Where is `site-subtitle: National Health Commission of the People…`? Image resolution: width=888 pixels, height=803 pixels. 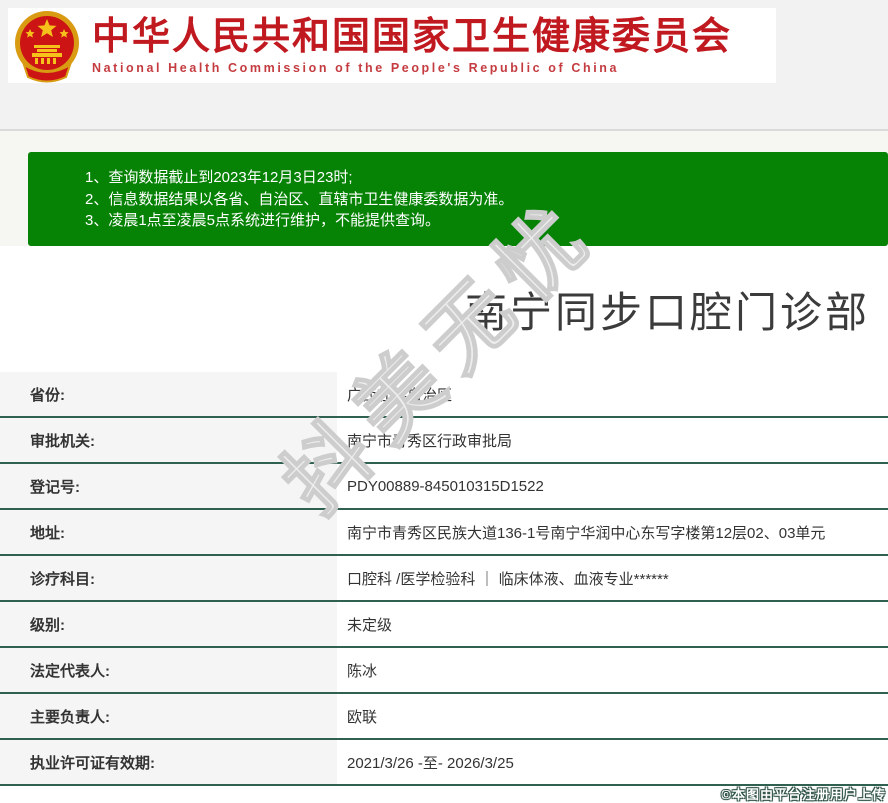
site-subtitle: National Health Commission of the People… is located at coordinates (356, 68).